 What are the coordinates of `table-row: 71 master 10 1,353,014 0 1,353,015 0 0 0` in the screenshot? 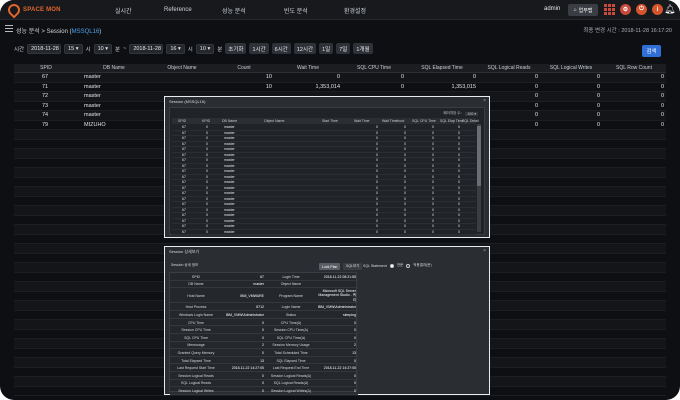 It's located at (340, 87).